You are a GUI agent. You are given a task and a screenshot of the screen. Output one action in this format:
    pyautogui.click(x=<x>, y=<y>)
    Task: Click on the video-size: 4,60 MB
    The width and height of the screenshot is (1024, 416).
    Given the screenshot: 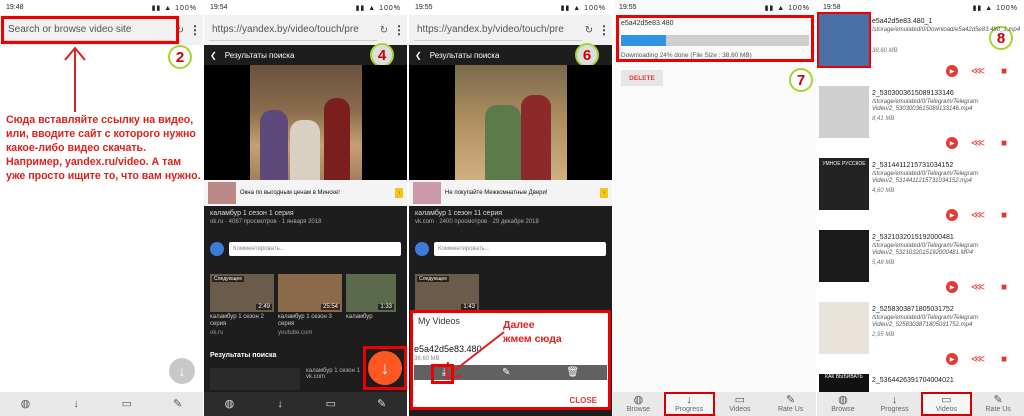 What is the action you would take?
    pyautogui.click(x=883, y=191)
    